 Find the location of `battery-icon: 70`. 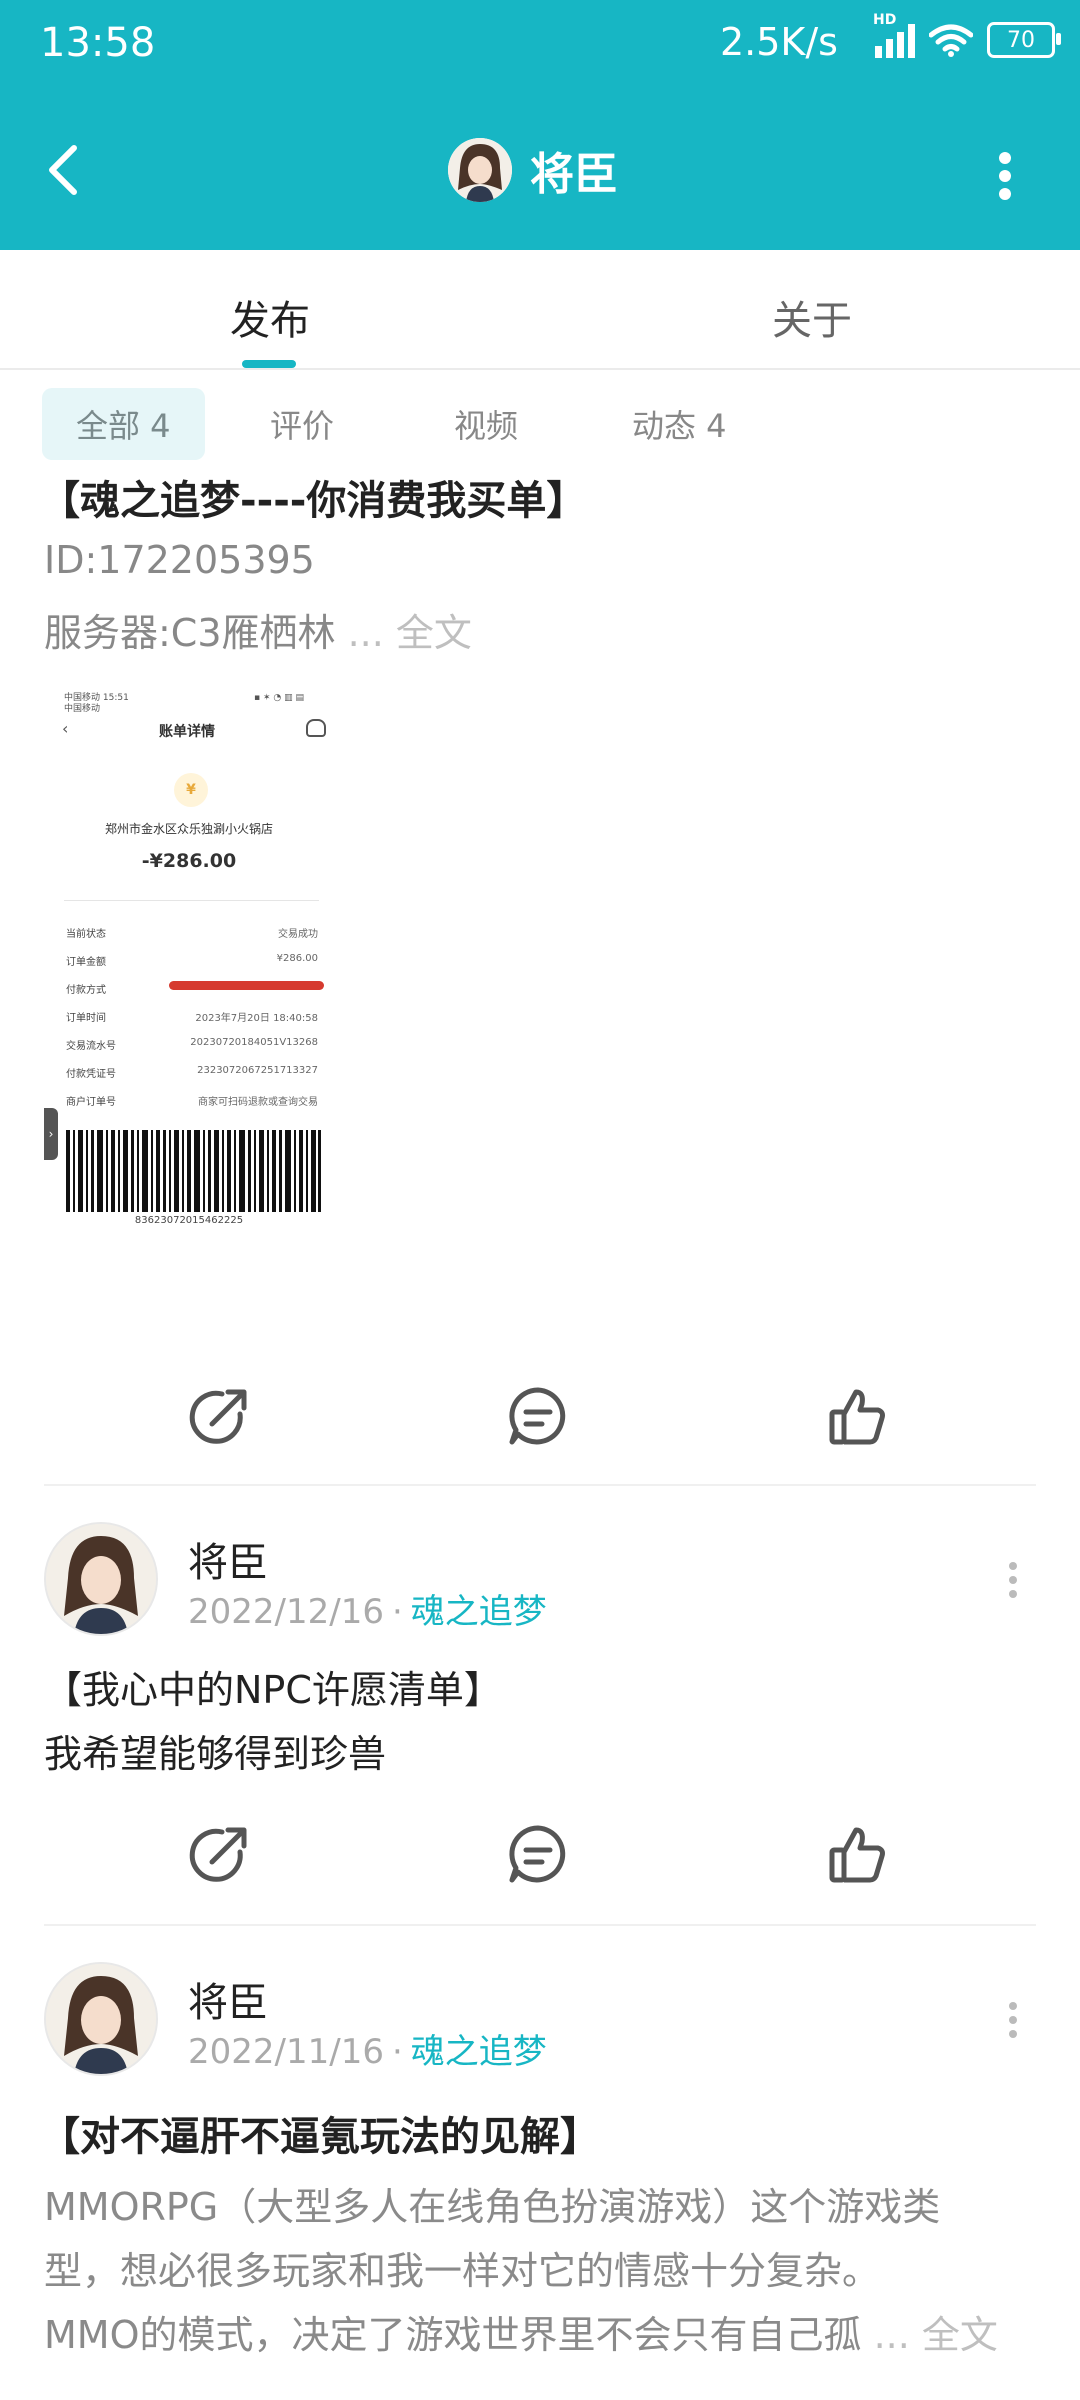

battery-icon: 70 is located at coordinates (1024, 40).